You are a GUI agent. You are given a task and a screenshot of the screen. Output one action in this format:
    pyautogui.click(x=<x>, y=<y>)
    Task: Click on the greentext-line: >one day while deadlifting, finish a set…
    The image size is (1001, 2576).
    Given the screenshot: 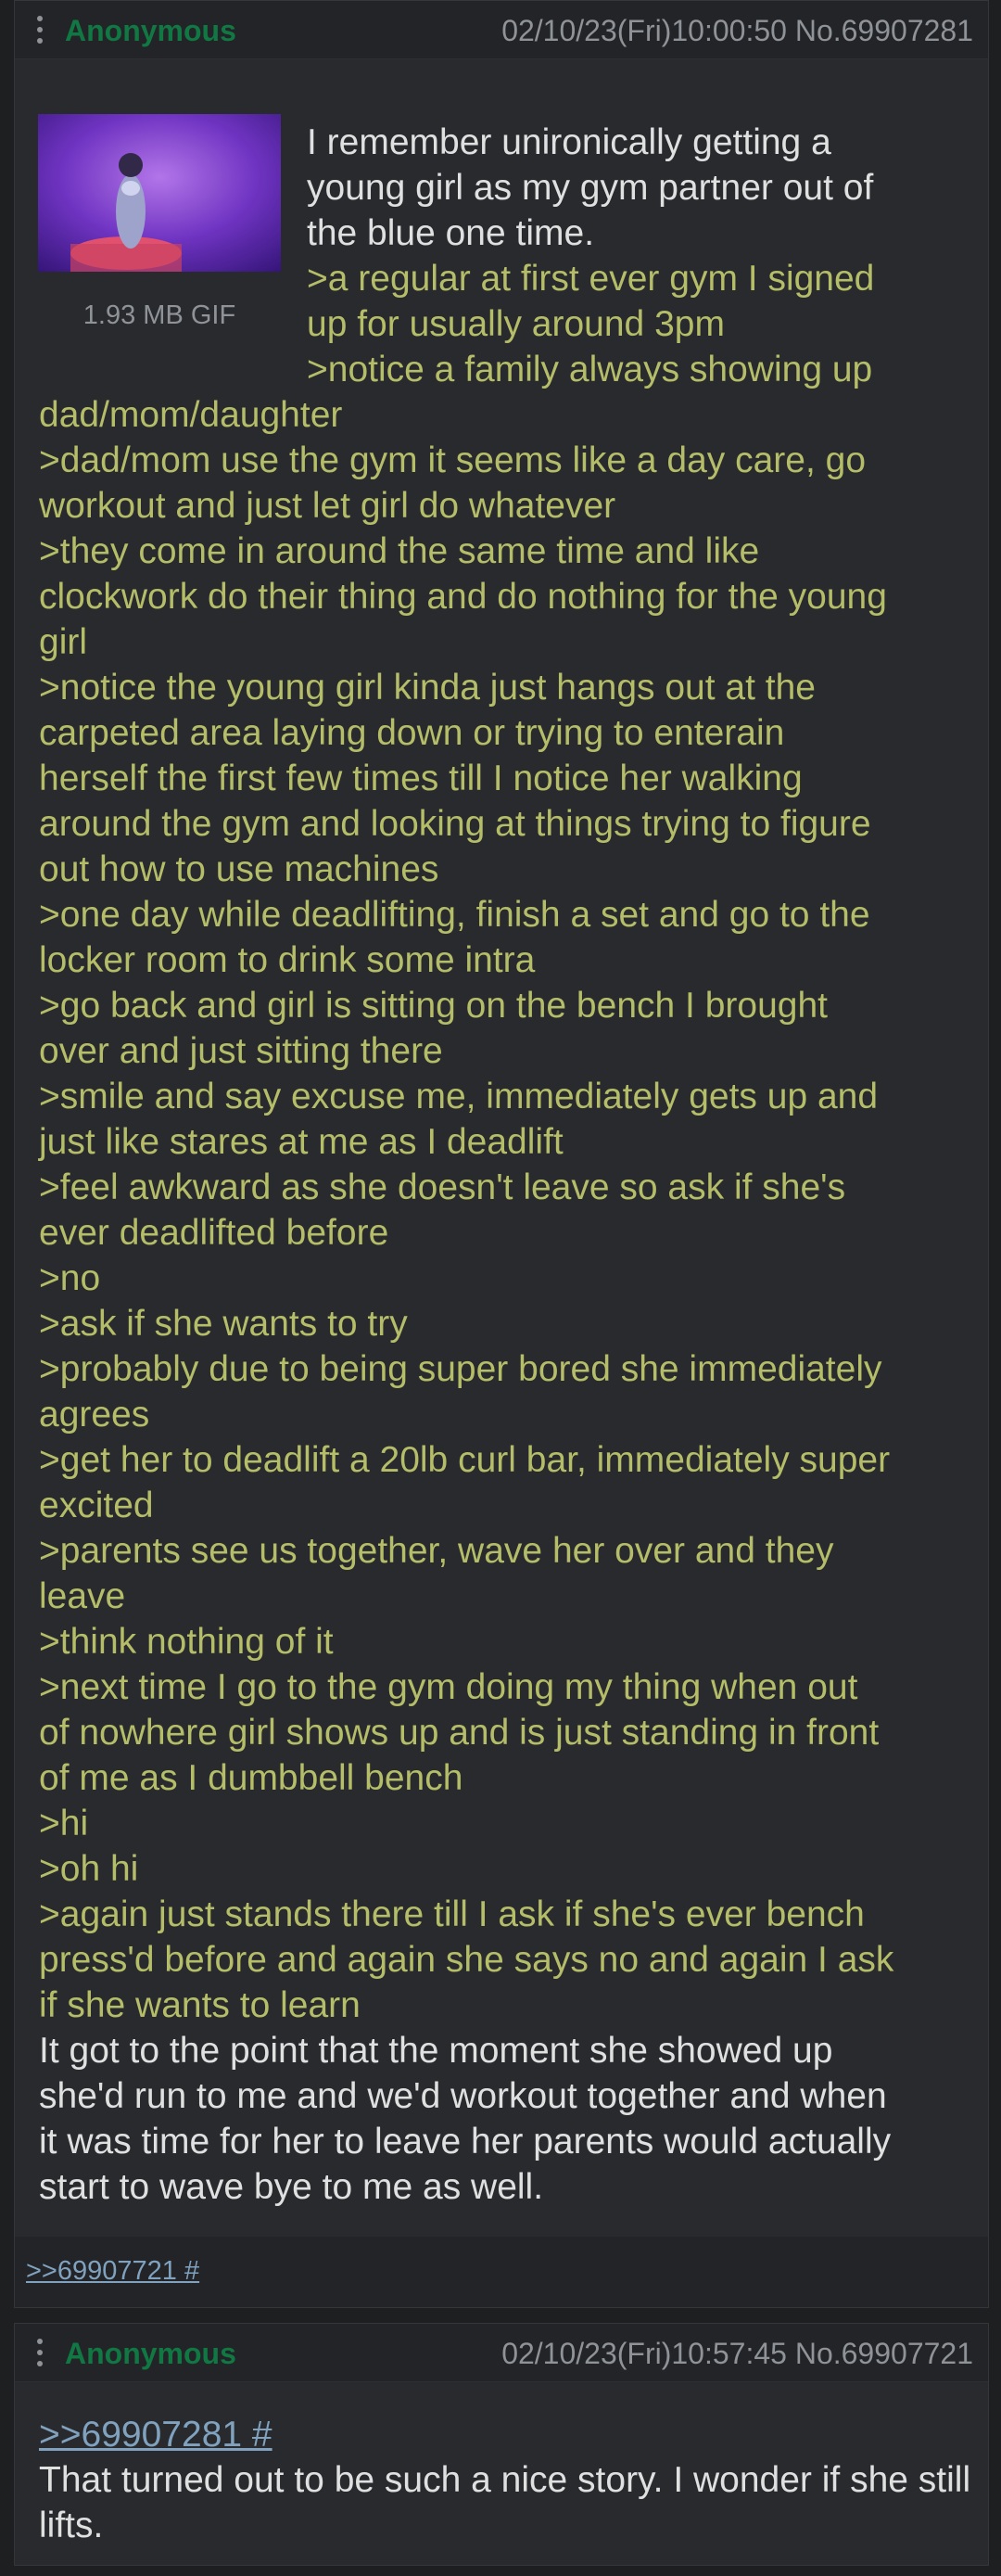 What is the action you would take?
    pyautogui.click(x=455, y=915)
    